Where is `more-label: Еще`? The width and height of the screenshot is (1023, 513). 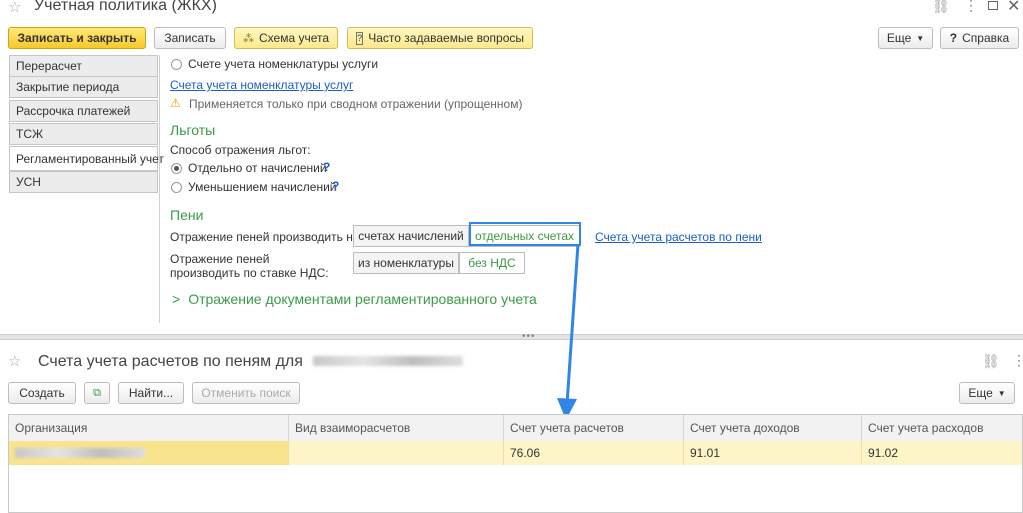 more-label: Еще is located at coordinates (980, 393).